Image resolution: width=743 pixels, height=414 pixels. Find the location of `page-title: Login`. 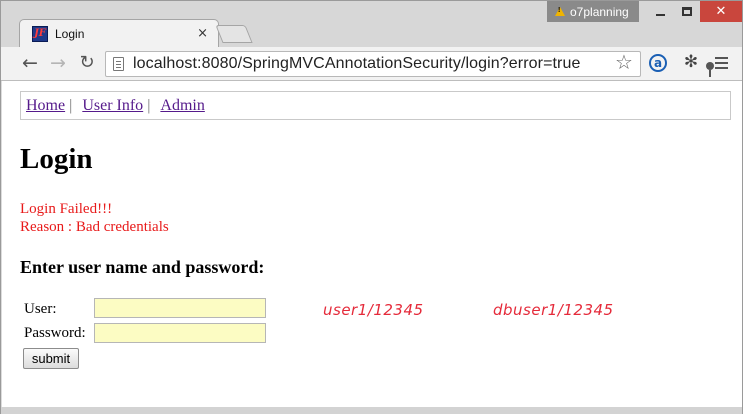

page-title: Login is located at coordinates (56, 159).